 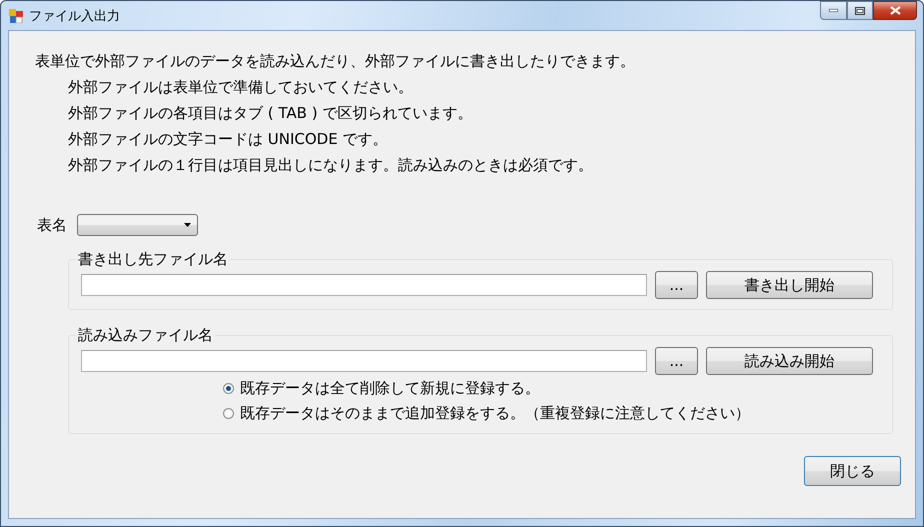 I want to click on radio-label: 既存データはそのままで追加登録をする。（重複登録に注意してください）, so click(x=495, y=413).